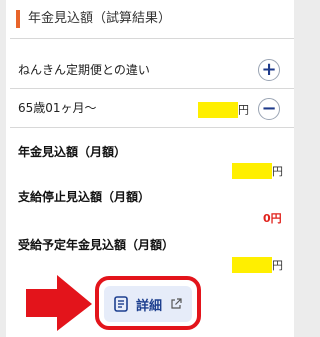 The height and width of the screenshot is (337, 320). What do you see at coordinates (121, 304) in the screenshot?
I see `document-icon` at bounding box center [121, 304].